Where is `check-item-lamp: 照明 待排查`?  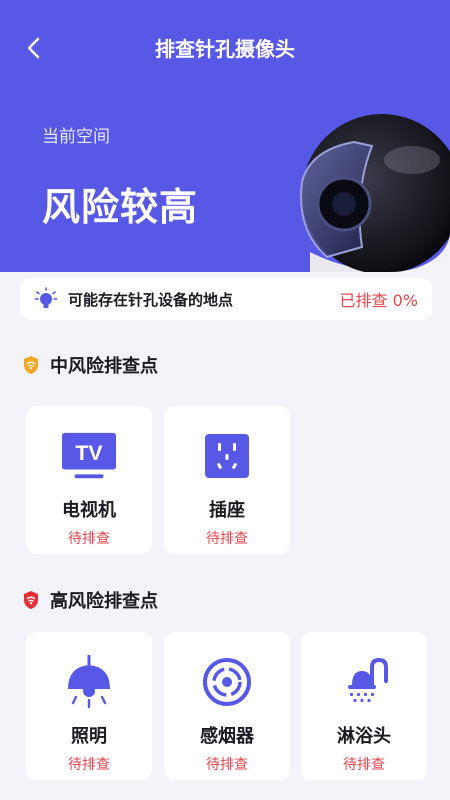
check-item-lamp: 照明 待排查 is located at coordinates (89, 706).